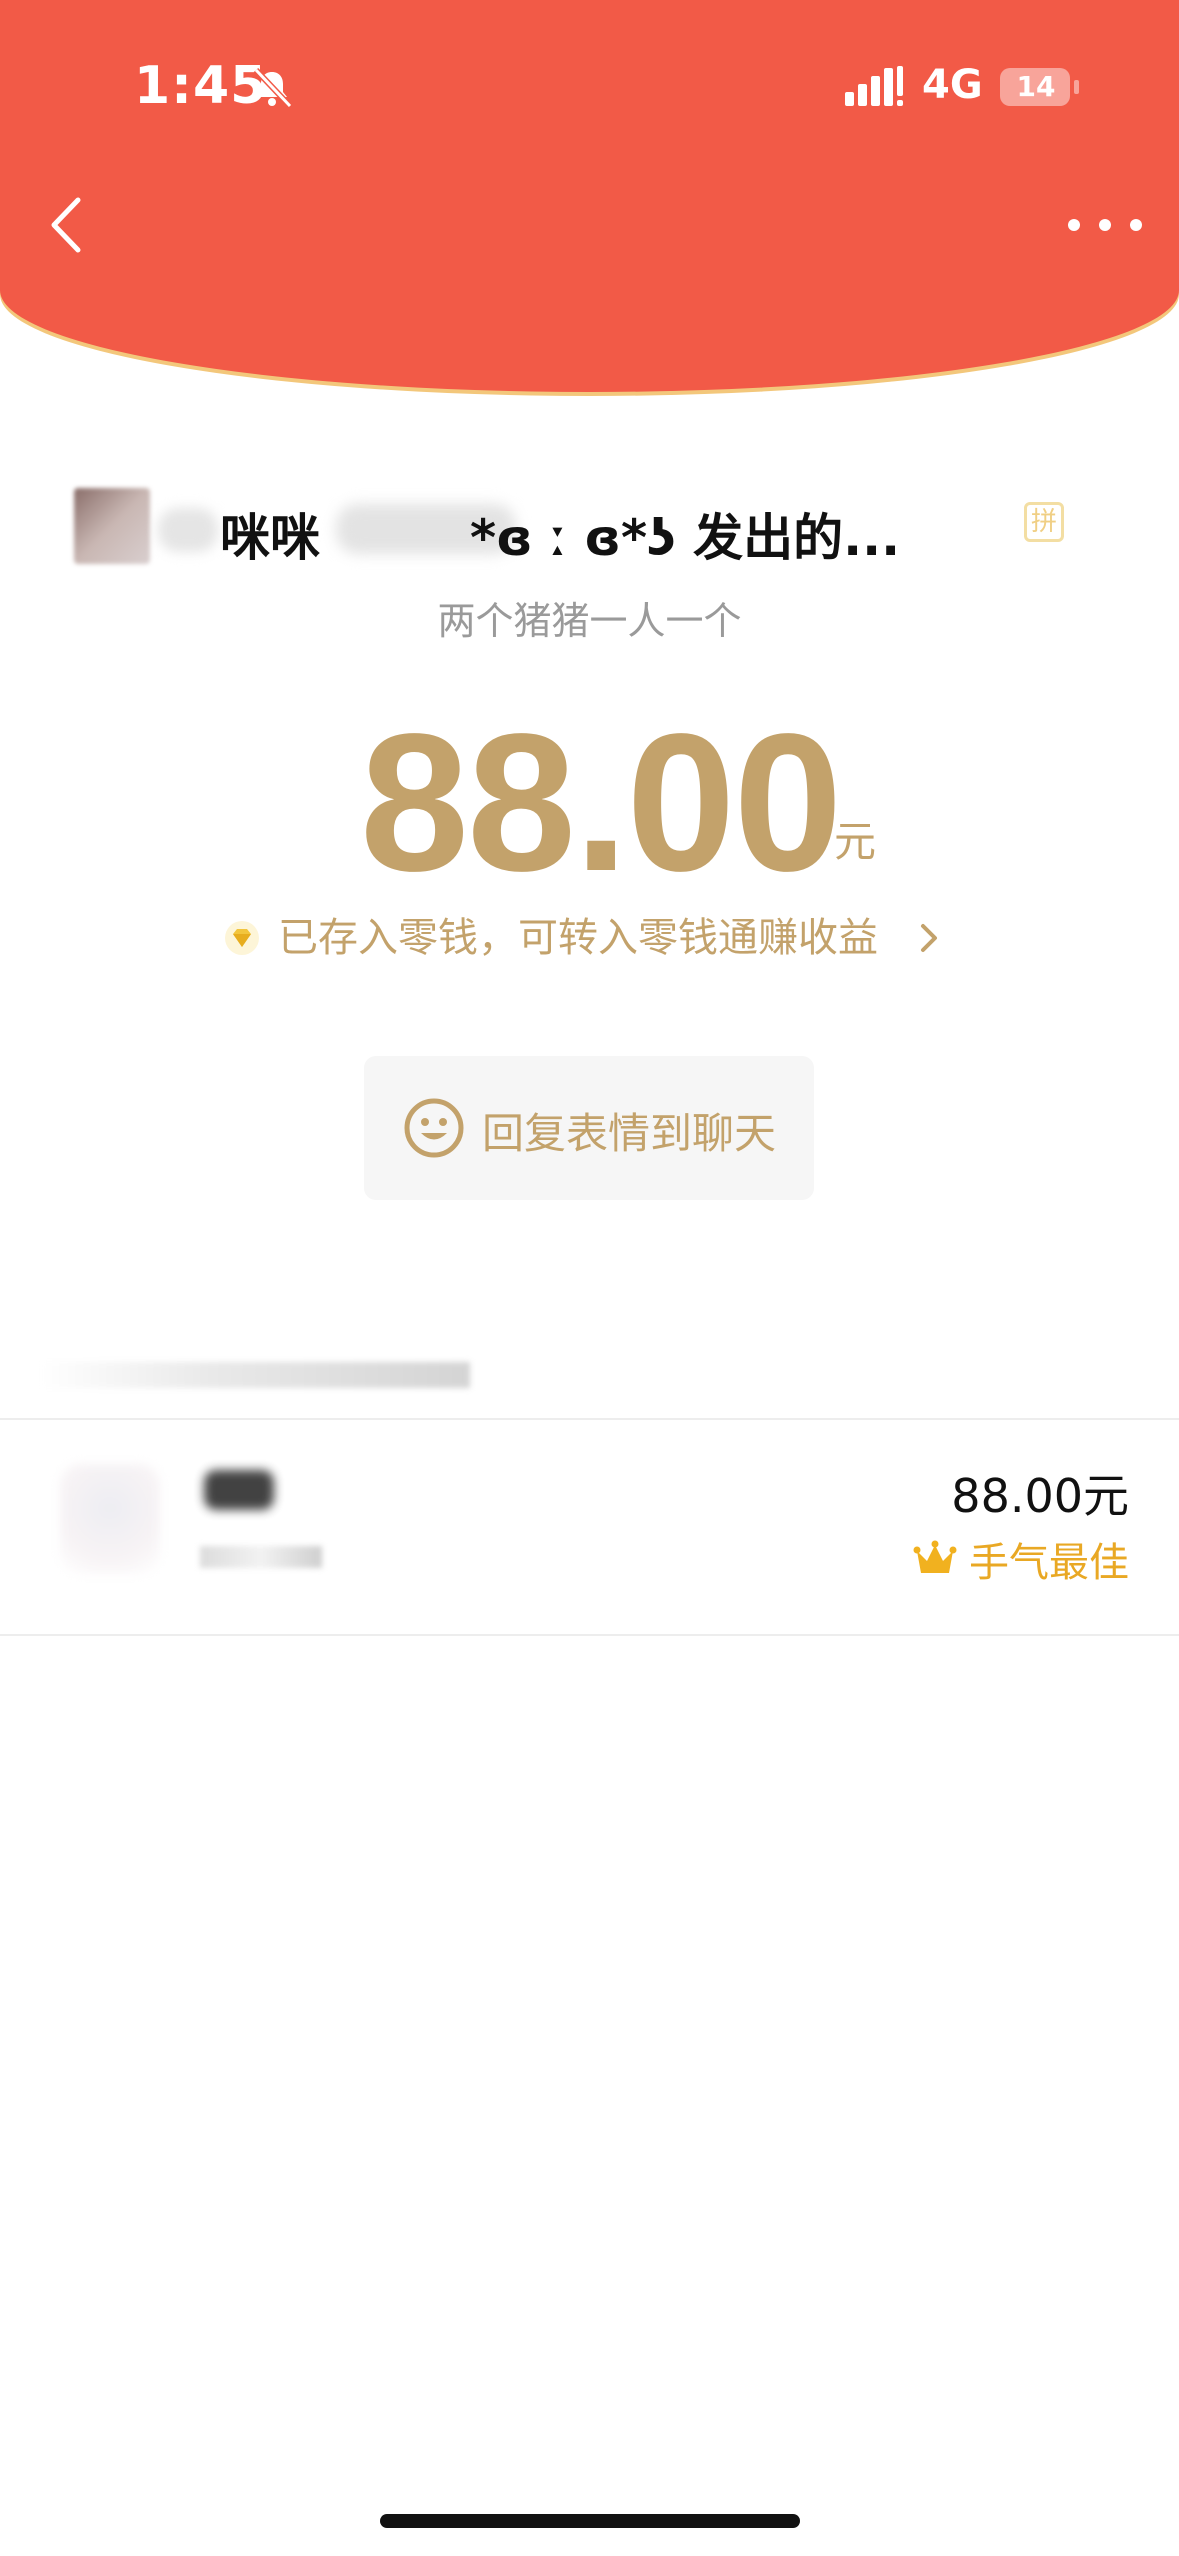 This screenshot has width=1179, height=2556. What do you see at coordinates (590, 2521) in the screenshot?
I see `home-indicator` at bounding box center [590, 2521].